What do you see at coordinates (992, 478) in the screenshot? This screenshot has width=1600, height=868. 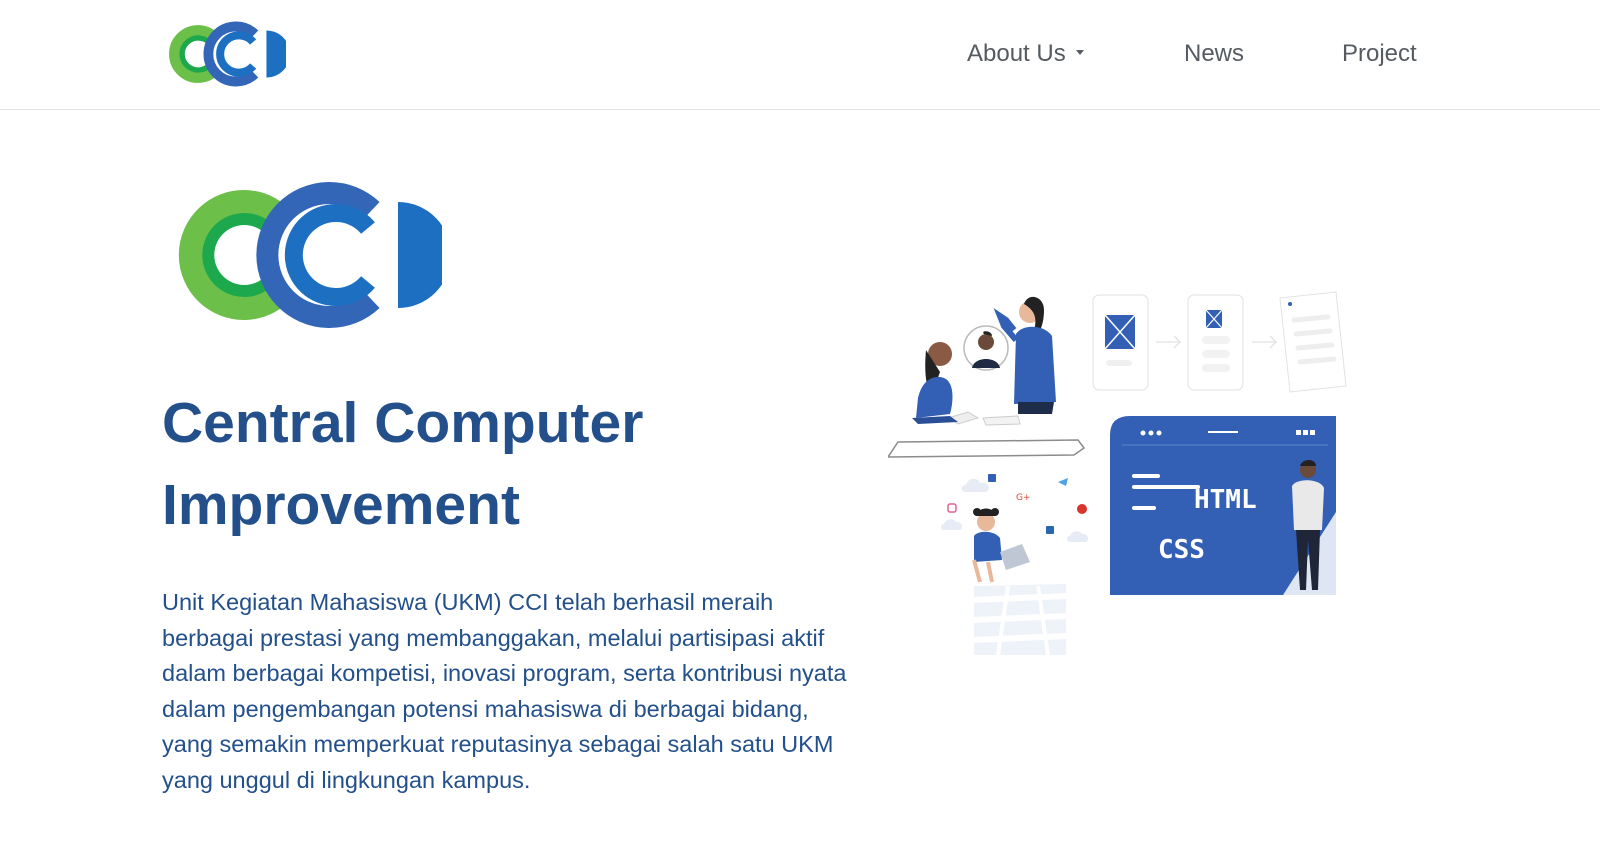 I see `facebook-icon` at bounding box center [992, 478].